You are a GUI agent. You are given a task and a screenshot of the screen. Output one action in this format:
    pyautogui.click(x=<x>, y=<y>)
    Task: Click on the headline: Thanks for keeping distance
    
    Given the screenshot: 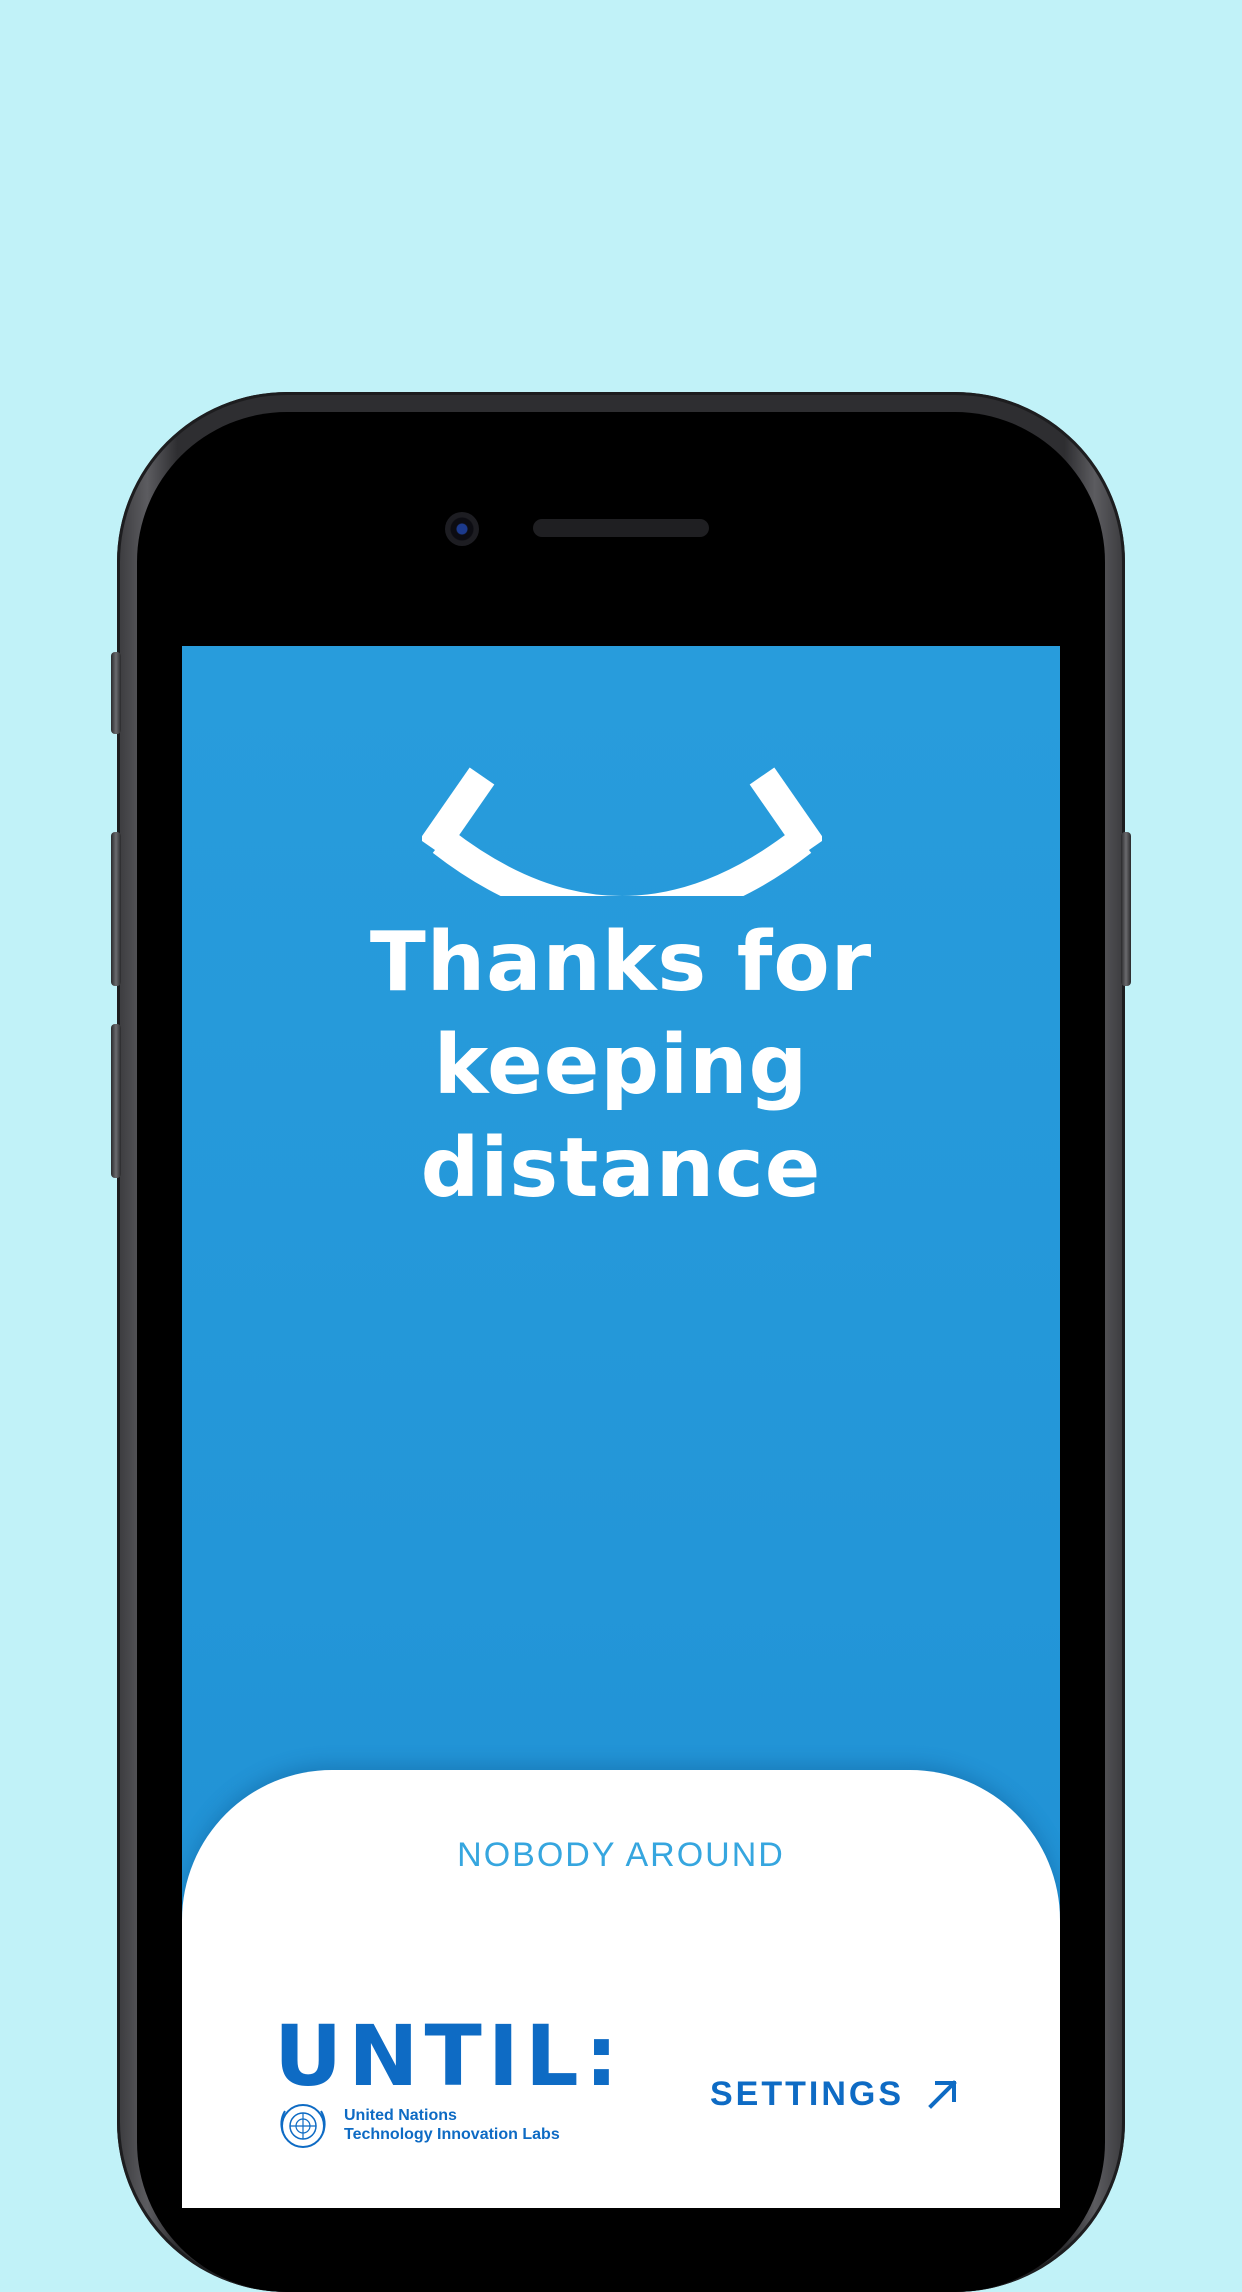 What is the action you would take?
    pyautogui.click(x=621, y=1065)
    